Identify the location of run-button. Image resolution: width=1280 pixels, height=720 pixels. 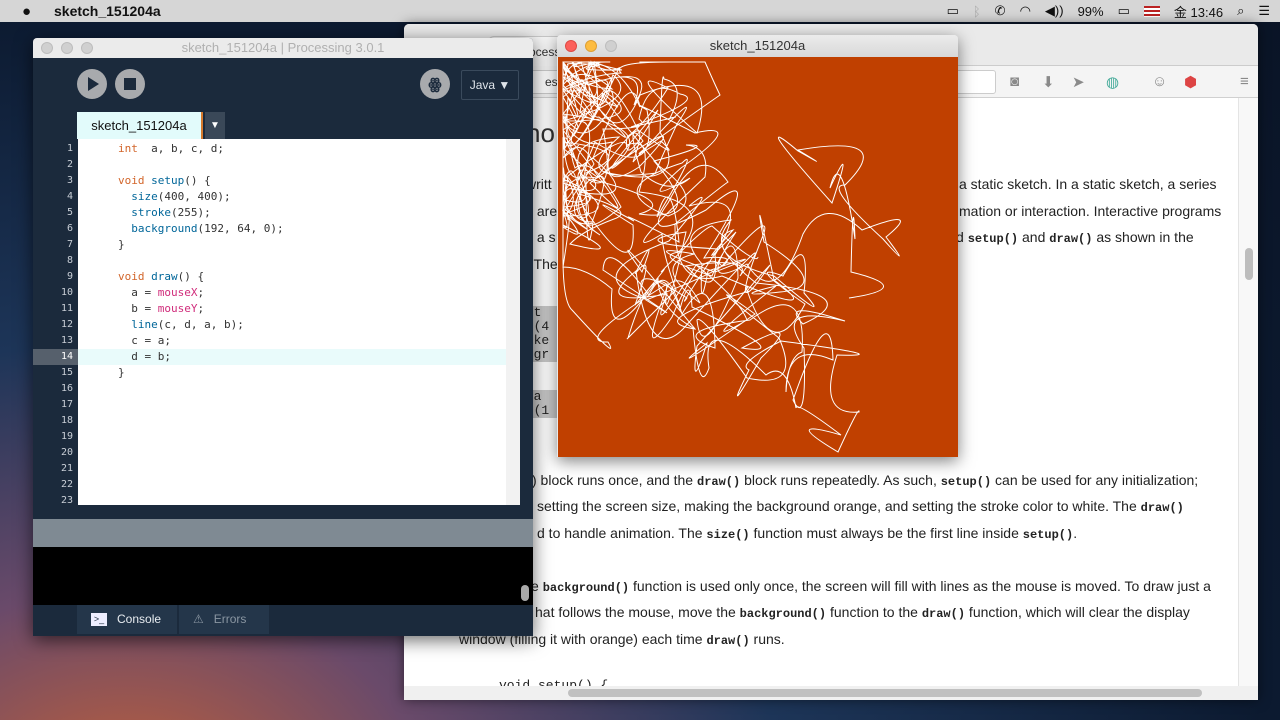
(92, 84).